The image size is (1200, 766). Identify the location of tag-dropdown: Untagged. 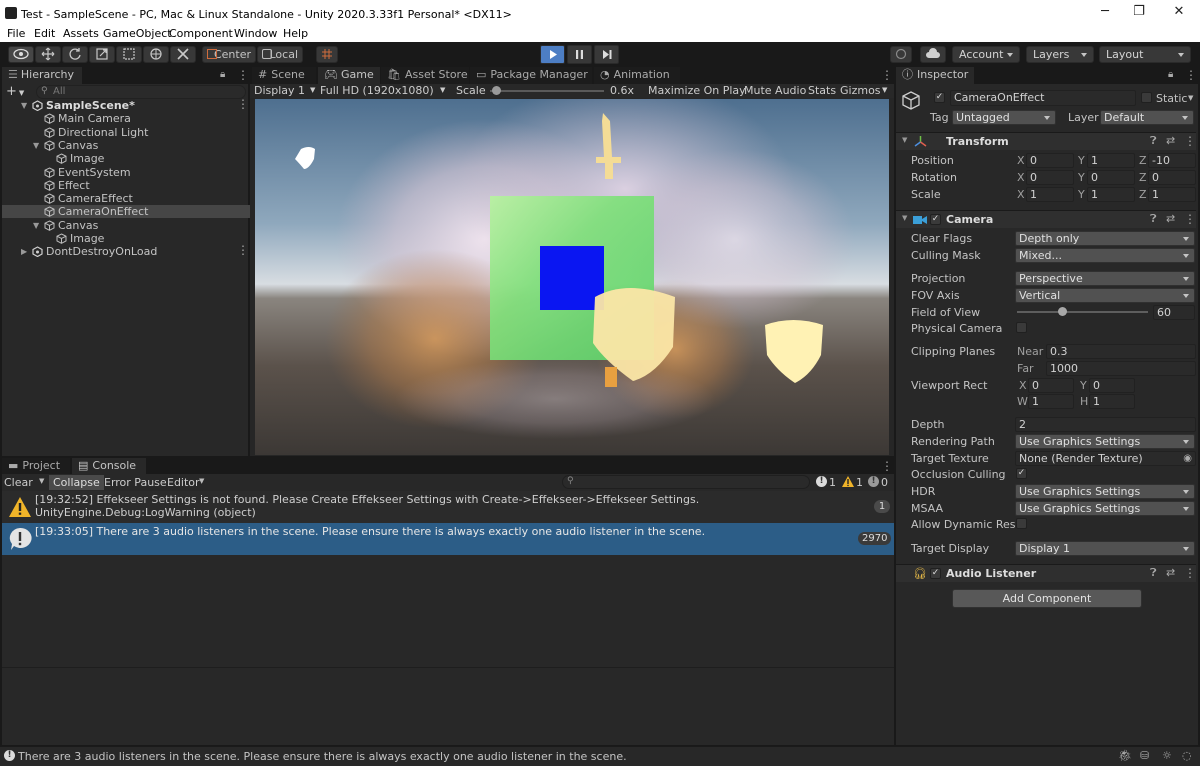
(1004, 117).